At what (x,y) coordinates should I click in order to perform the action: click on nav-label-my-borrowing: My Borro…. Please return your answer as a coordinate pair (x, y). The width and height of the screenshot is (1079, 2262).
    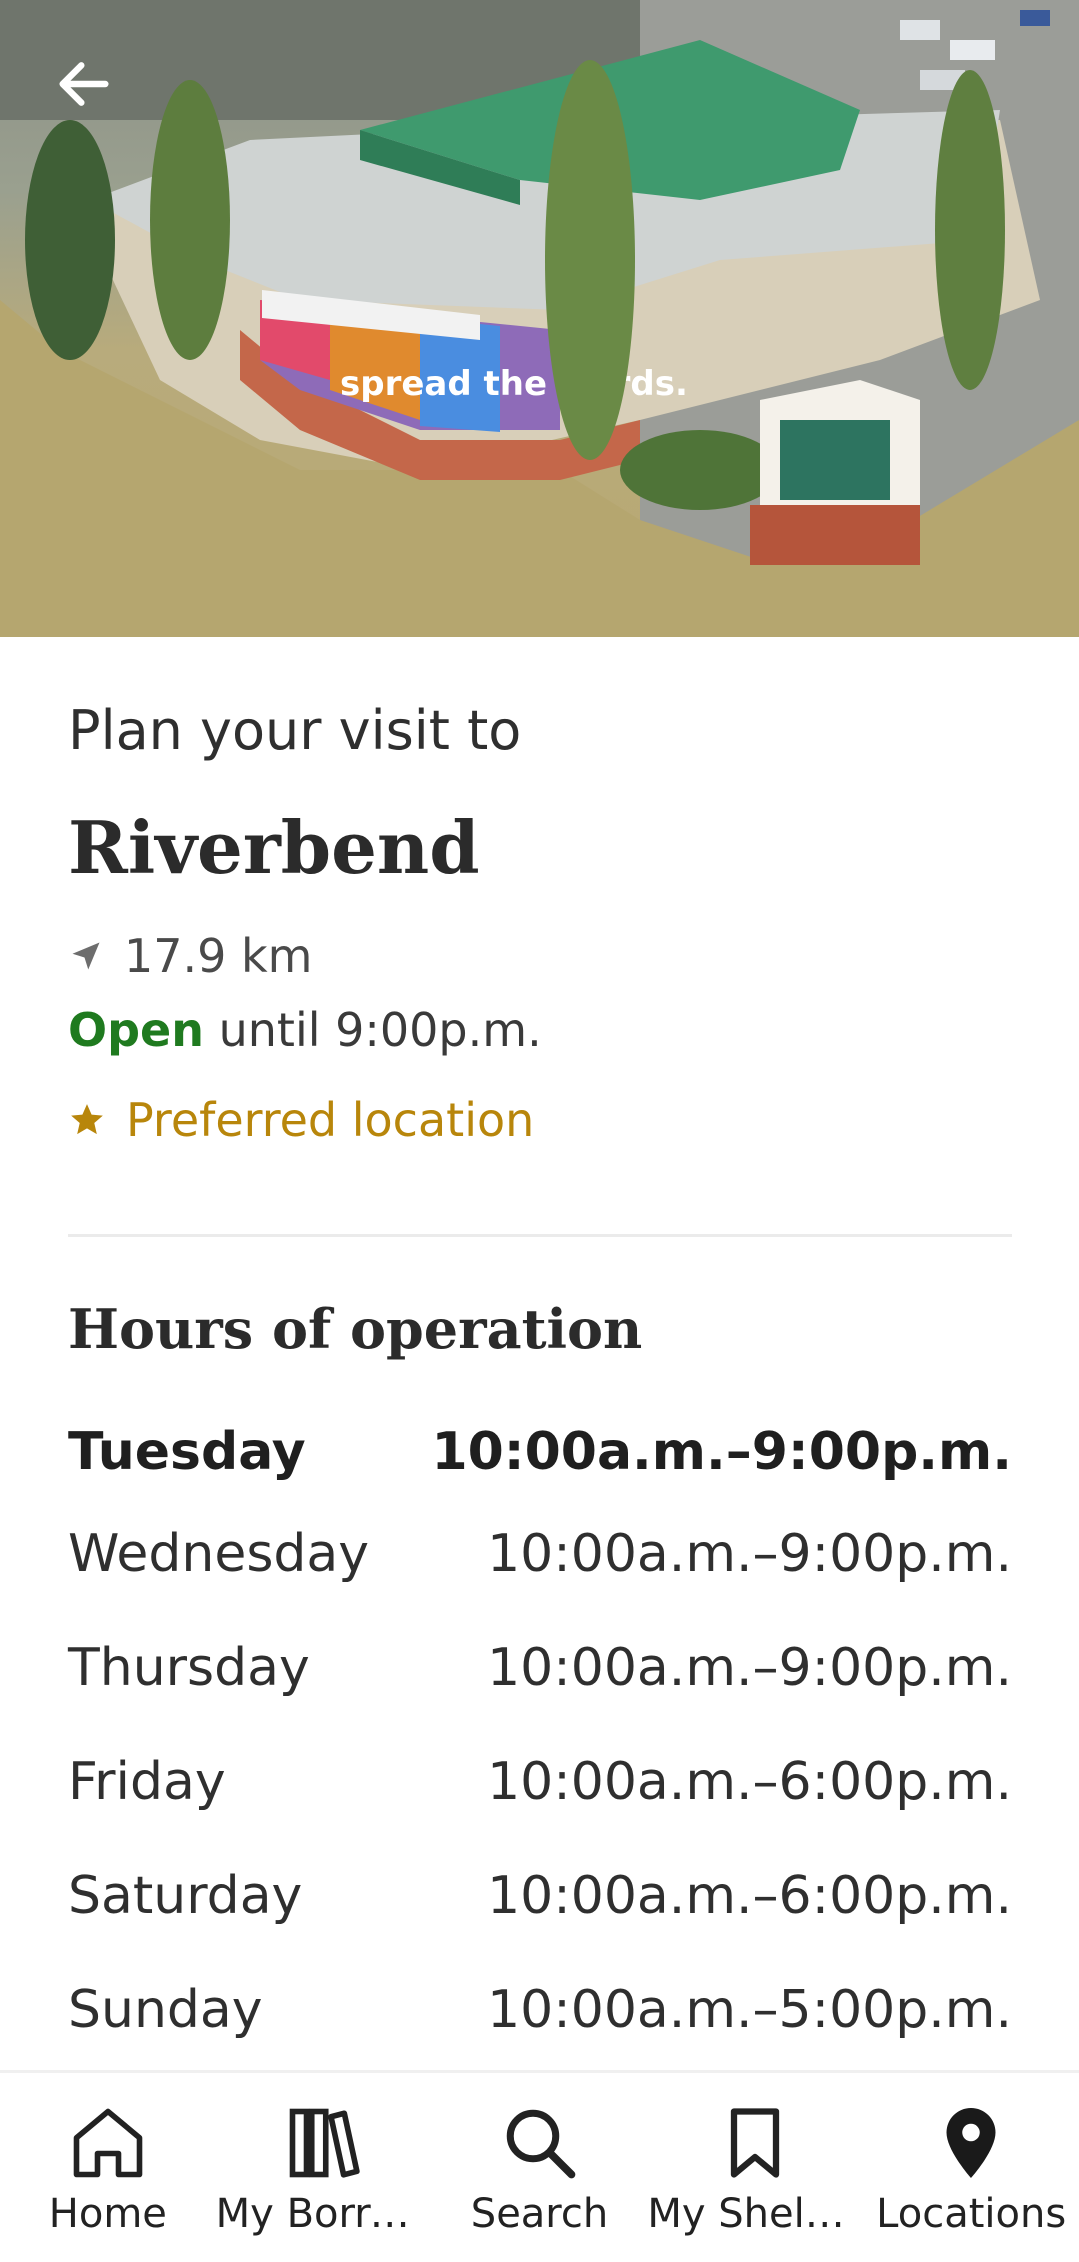
    Looking at the image, I should click on (323, 2214).